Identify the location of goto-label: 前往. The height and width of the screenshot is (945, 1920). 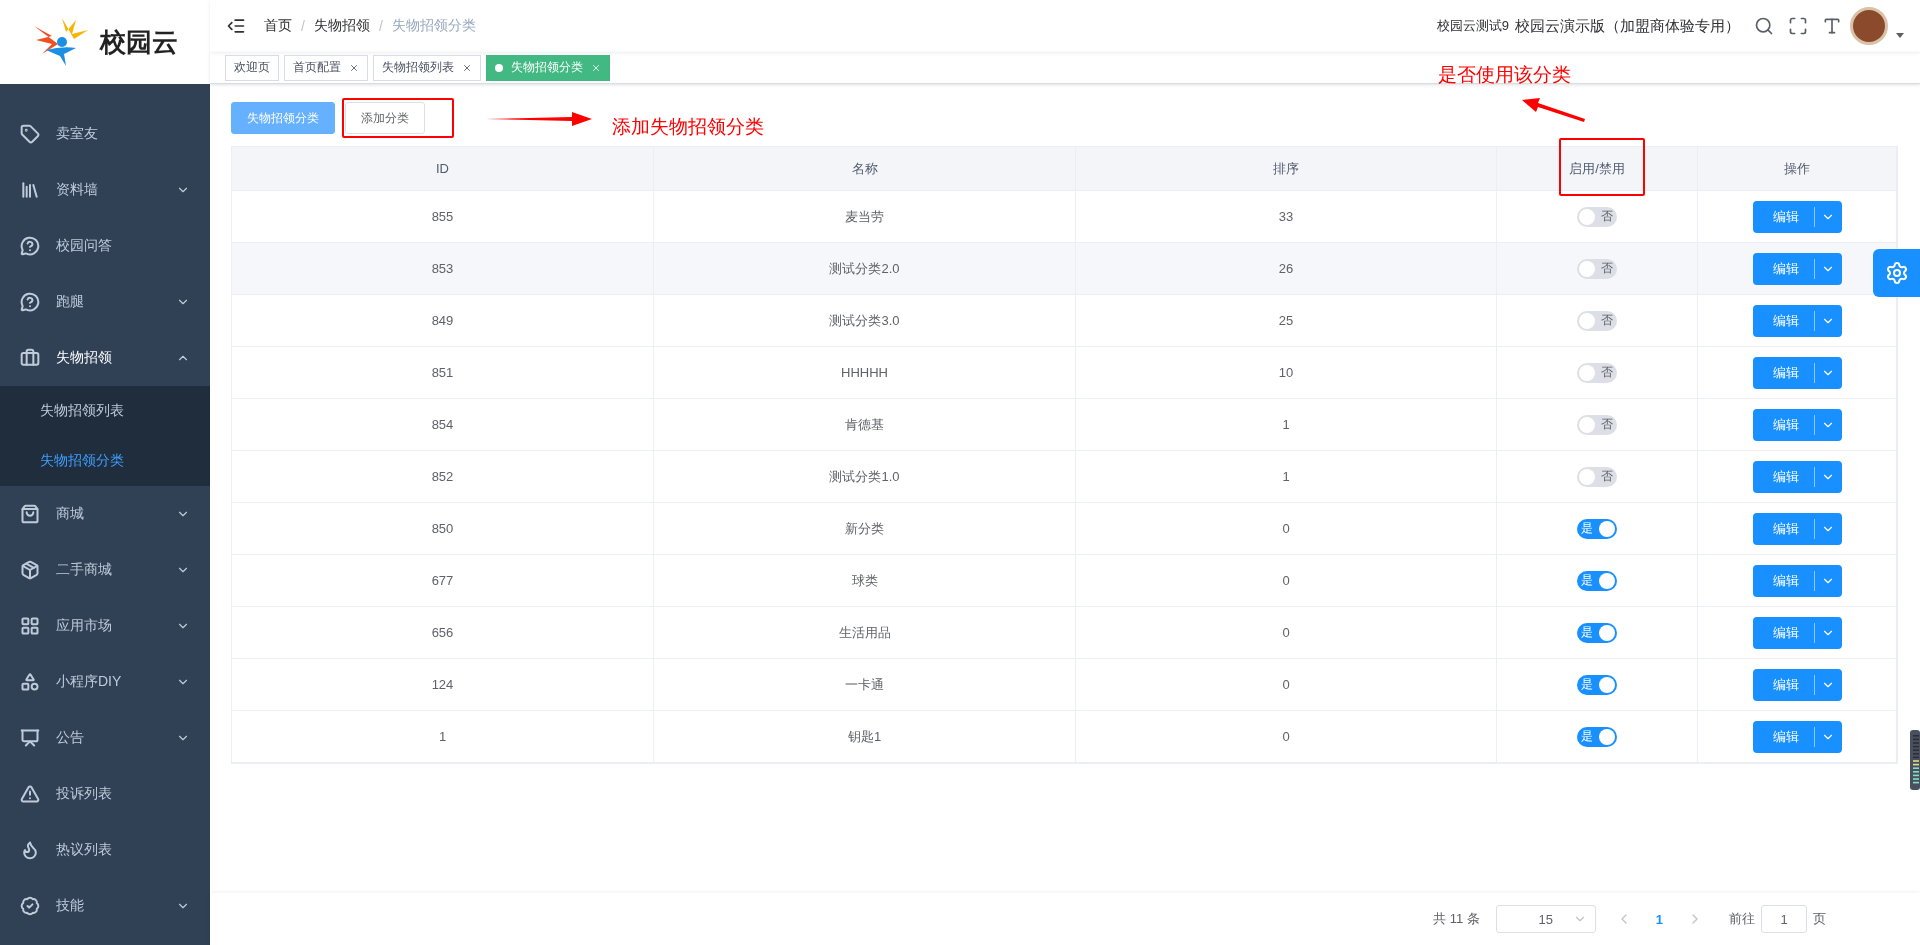
(1742, 919).